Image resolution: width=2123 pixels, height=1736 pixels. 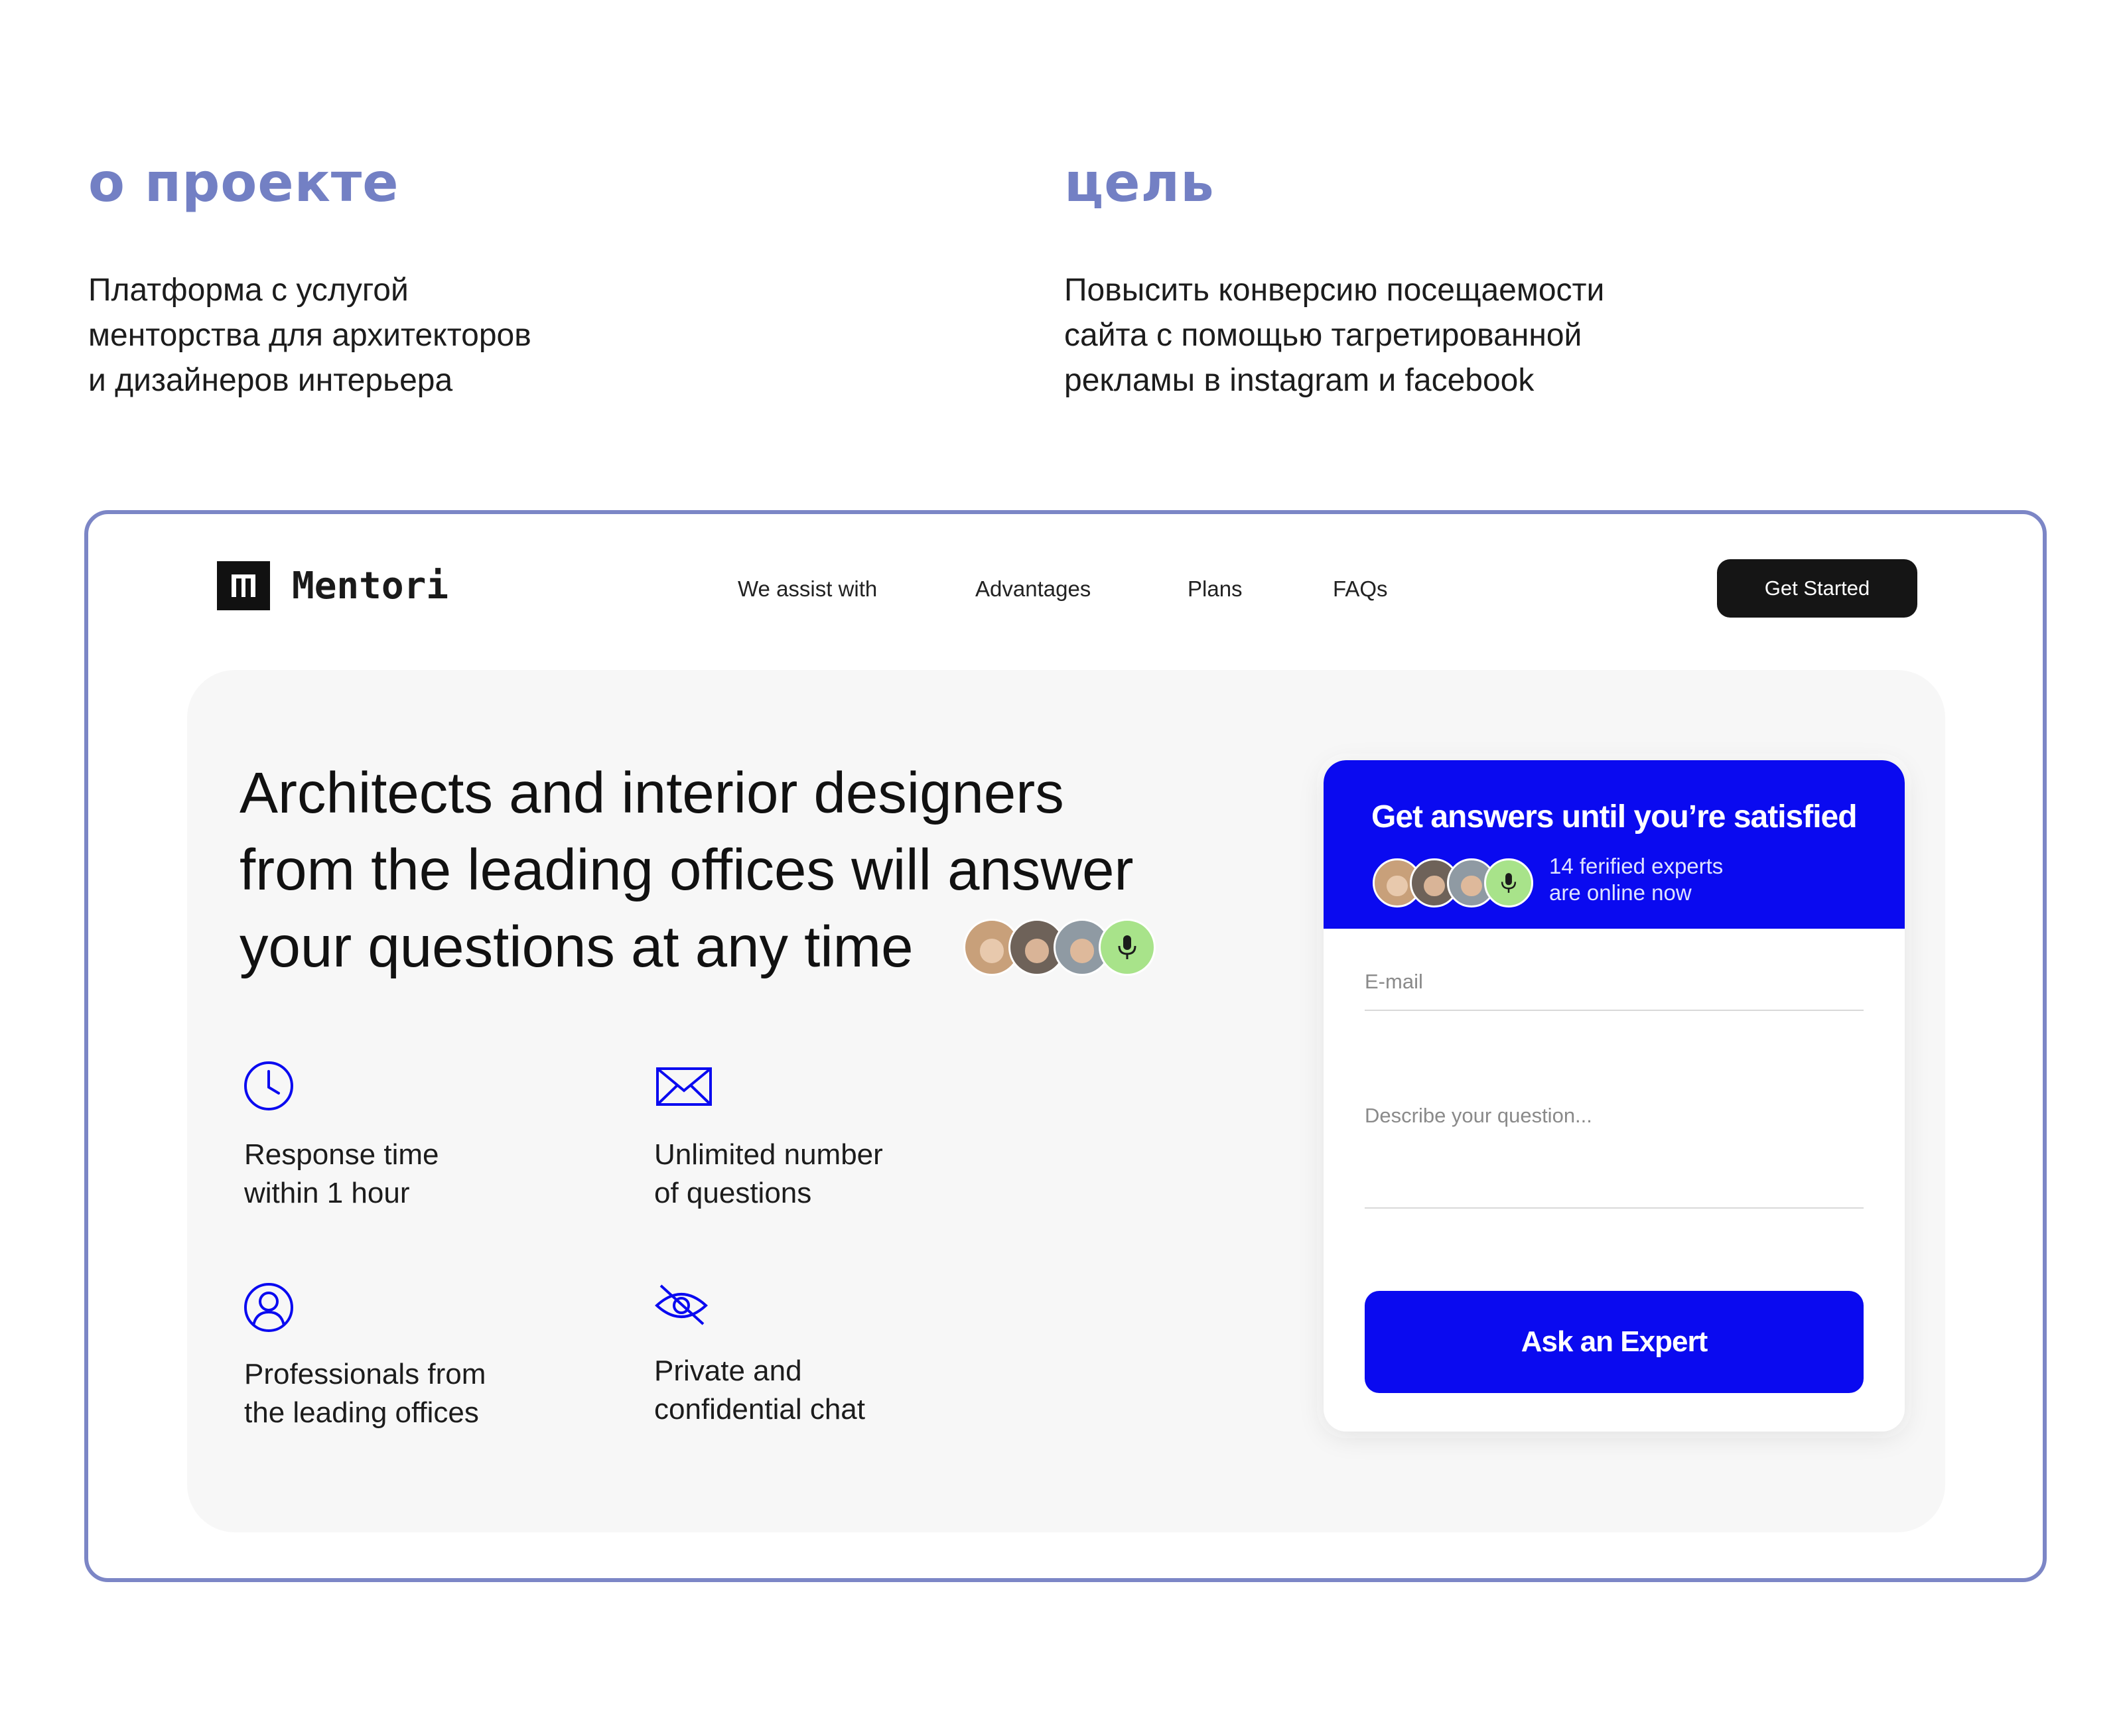 What do you see at coordinates (1059, 948) in the screenshot?
I see `expert-avatars` at bounding box center [1059, 948].